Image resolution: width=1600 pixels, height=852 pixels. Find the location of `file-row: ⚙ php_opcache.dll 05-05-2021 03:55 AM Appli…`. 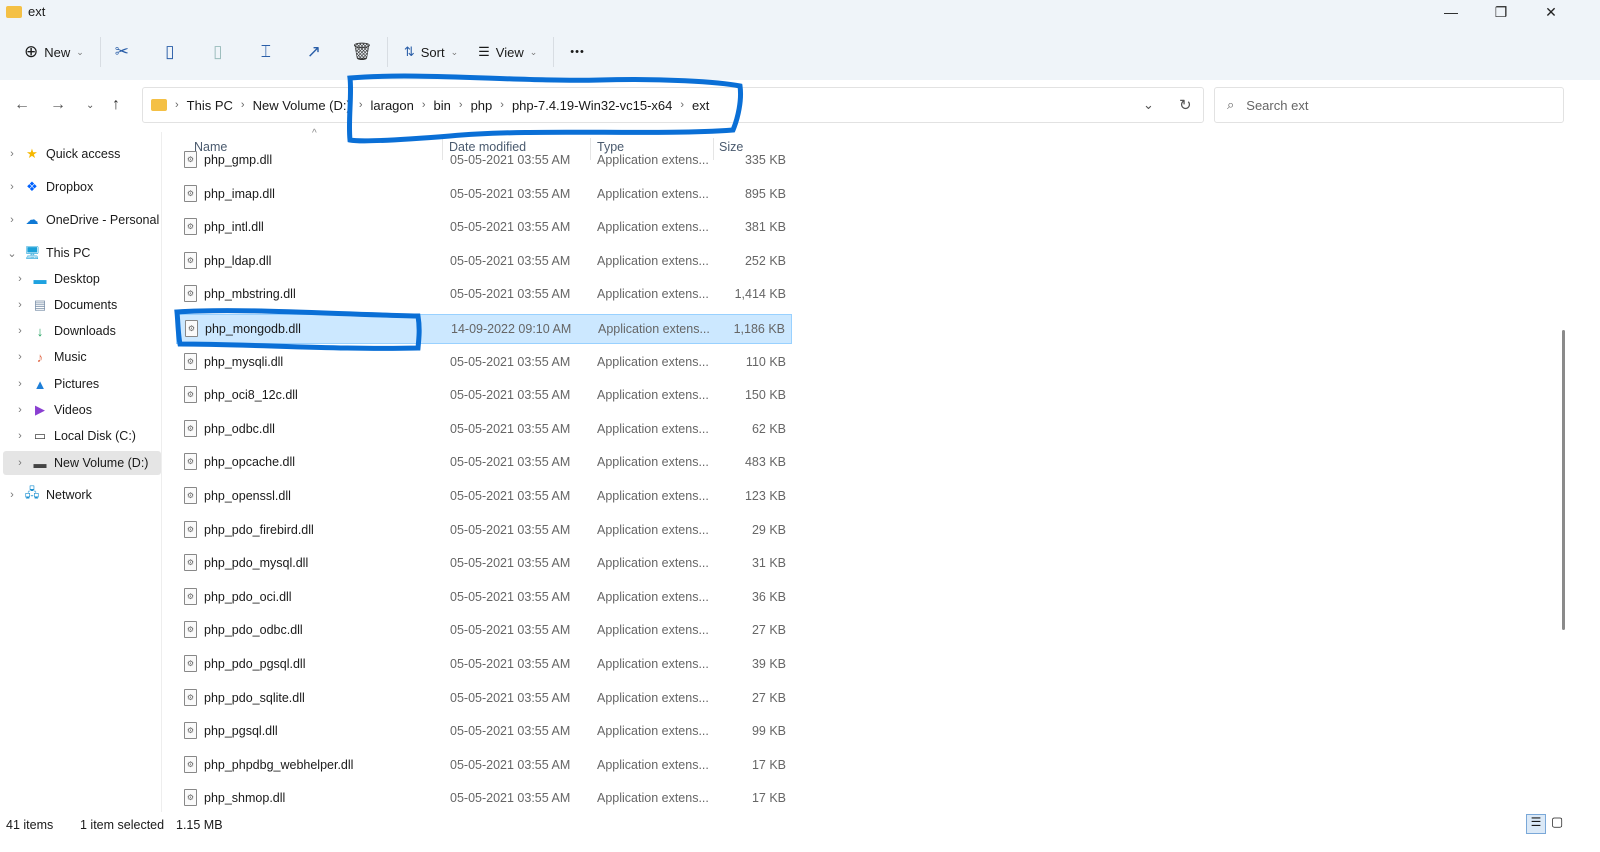

file-row: ⚙ php_opcache.dll 05-05-2021 03:55 AM Appli… is located at coordinates (484, 463).